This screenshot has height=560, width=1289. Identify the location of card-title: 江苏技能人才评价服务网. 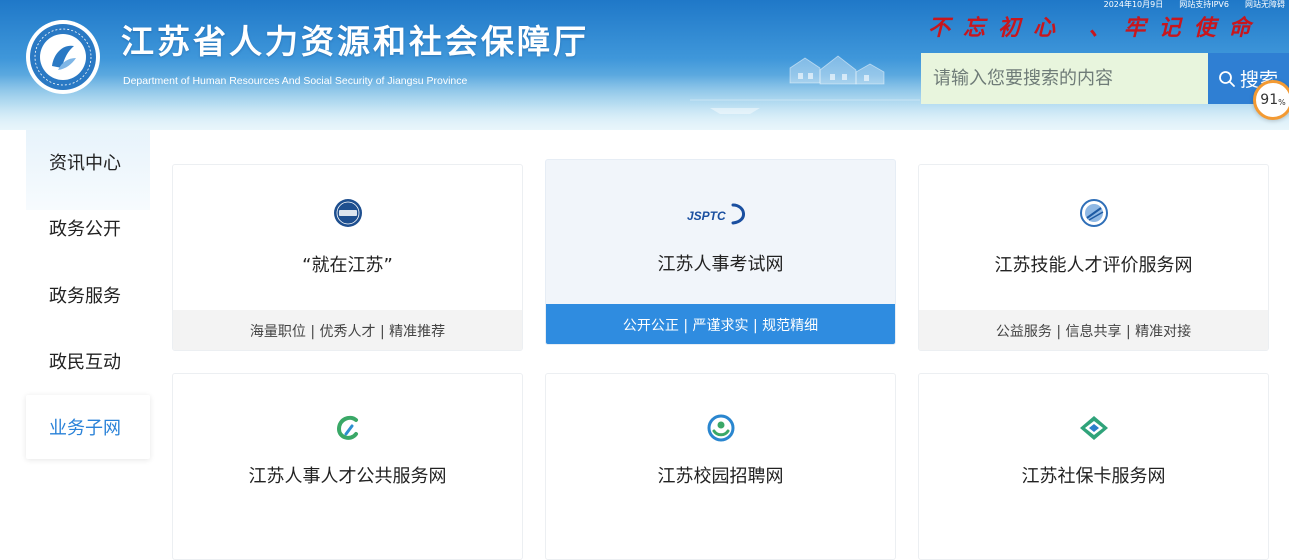
(1093, 265).